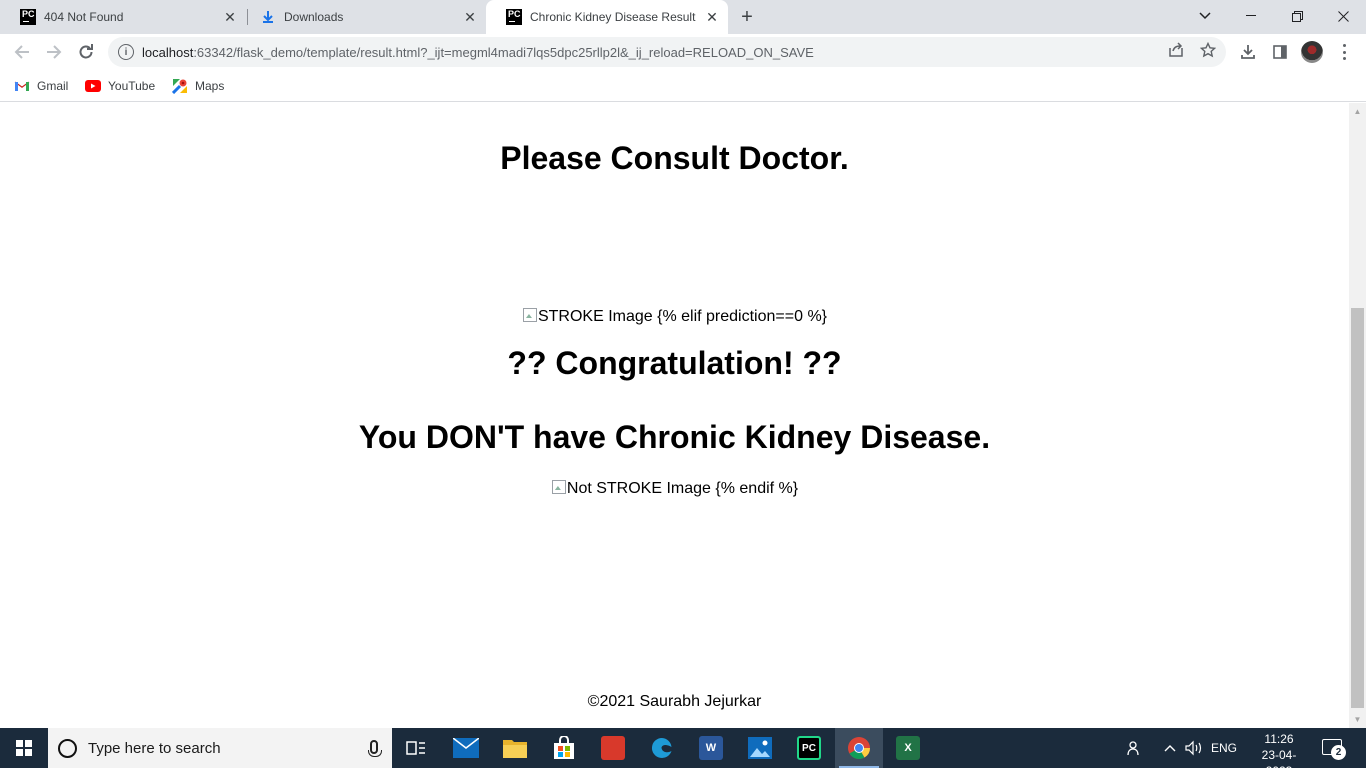  I want to click on new-tab-button: +, so click(747, 17).